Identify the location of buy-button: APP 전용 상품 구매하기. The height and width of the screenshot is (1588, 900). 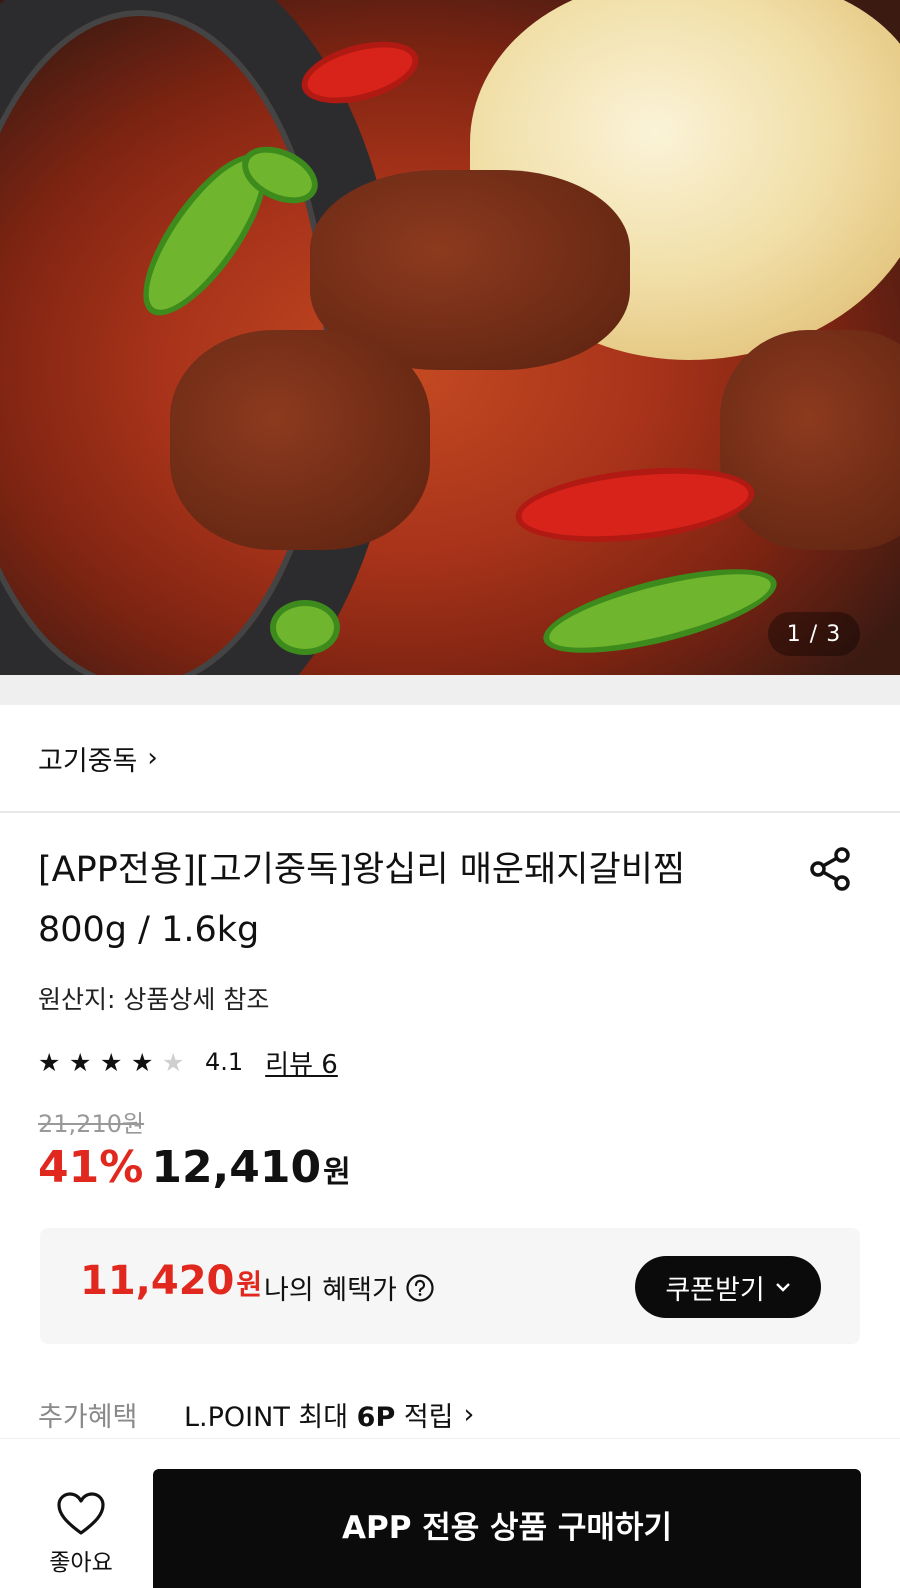
(507, 1528).